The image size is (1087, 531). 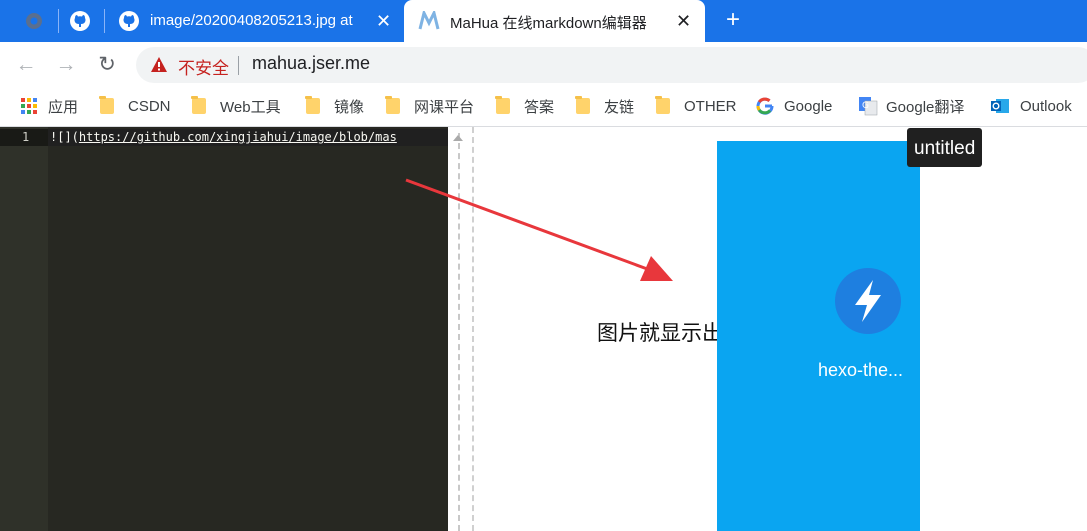 I want to click on bookmark-web-tools: Web工具, so click(x=236, y=106).